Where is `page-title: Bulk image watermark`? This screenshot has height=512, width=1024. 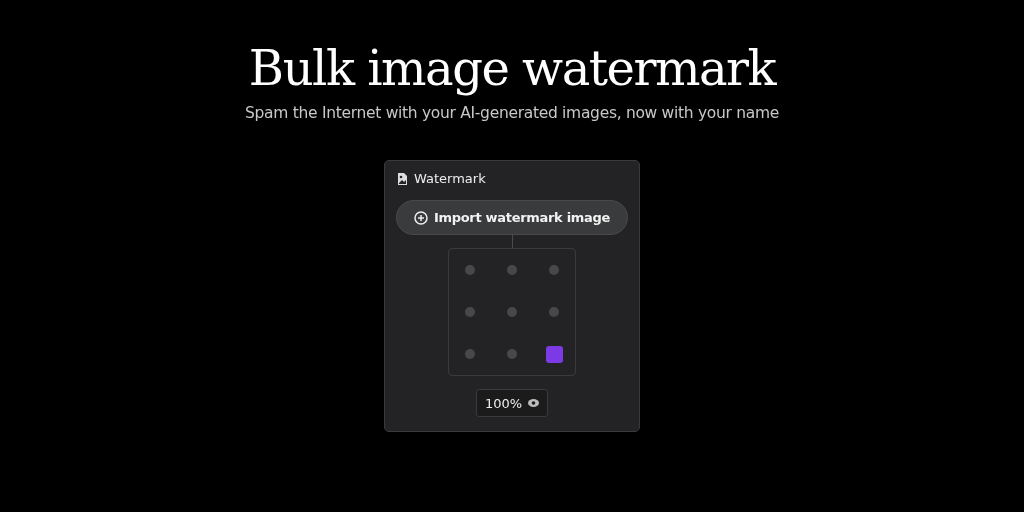 page-title: Bulk image watermark is located at coordinates (512, 68).